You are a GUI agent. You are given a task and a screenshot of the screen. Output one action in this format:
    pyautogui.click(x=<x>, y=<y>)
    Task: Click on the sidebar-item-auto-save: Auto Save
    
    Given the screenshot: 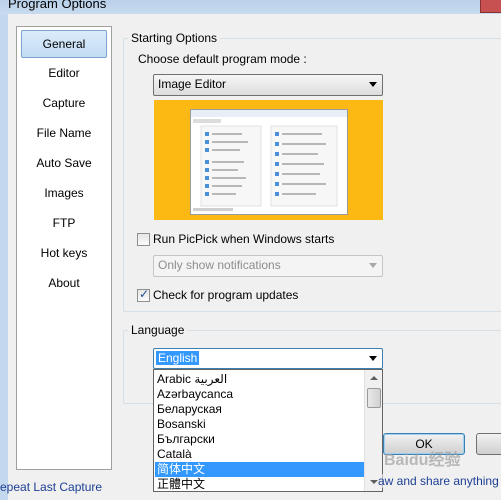 What is the action you would take?
    pyautogui.click(x=64, y=163)
    